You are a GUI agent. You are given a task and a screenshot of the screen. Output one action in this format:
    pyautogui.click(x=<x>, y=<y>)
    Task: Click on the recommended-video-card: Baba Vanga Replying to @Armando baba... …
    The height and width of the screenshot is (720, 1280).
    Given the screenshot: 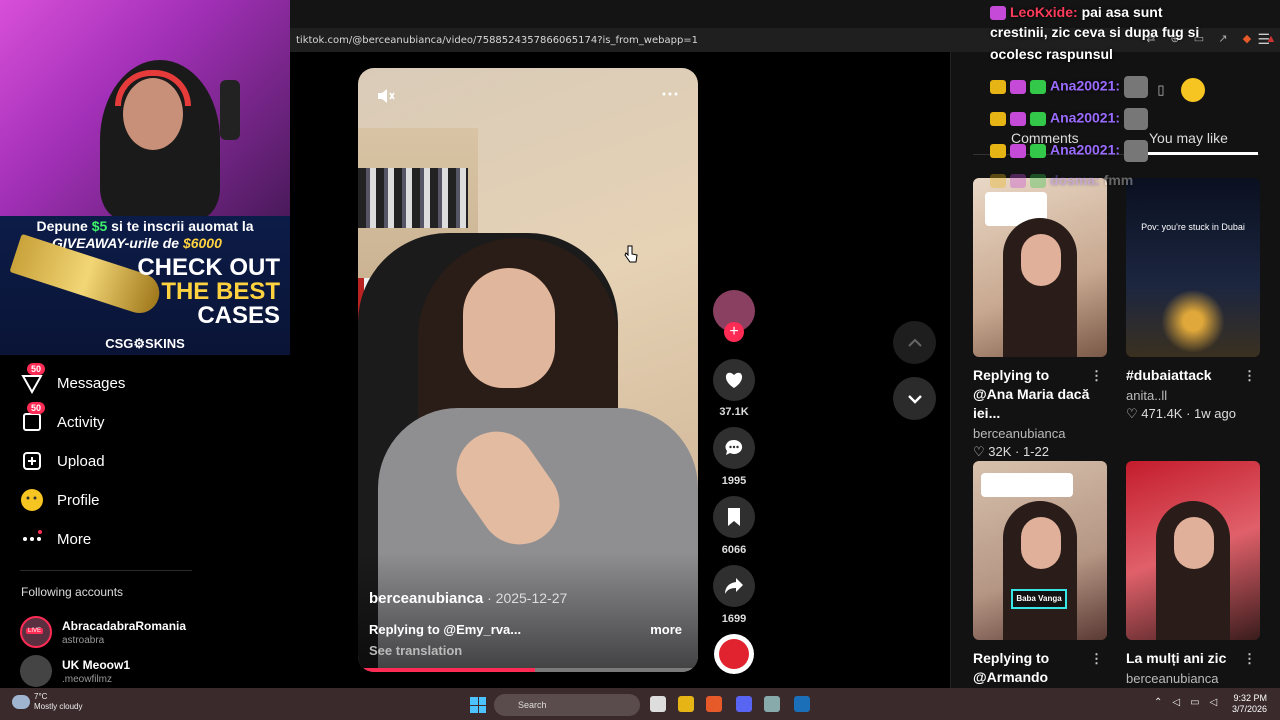 What is the action you would take?
    pyautogui.click(x=1040, y=583)
    